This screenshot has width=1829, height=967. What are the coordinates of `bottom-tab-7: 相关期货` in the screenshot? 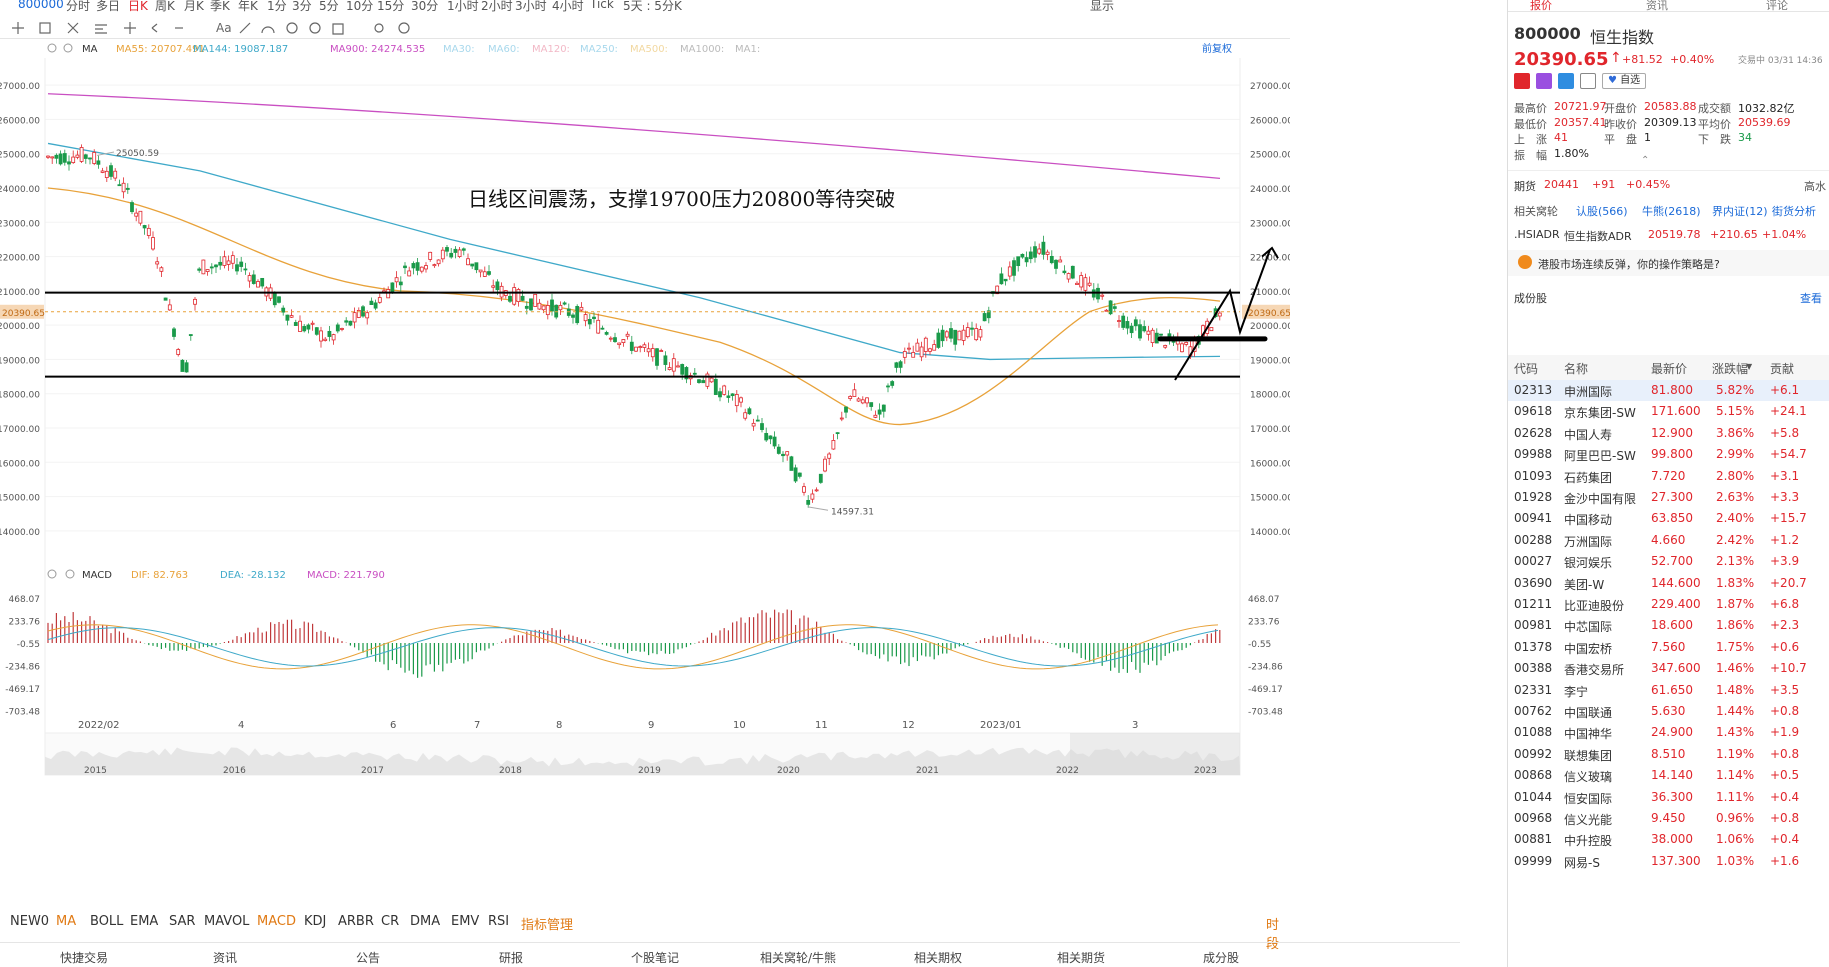 It's located at (1081, 957).